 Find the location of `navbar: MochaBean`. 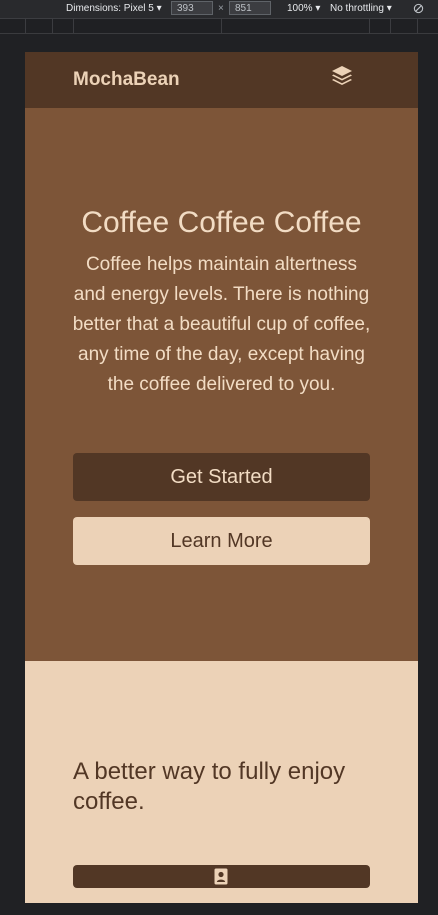

navbar: MochaBean is located at coordinates (221, 80).